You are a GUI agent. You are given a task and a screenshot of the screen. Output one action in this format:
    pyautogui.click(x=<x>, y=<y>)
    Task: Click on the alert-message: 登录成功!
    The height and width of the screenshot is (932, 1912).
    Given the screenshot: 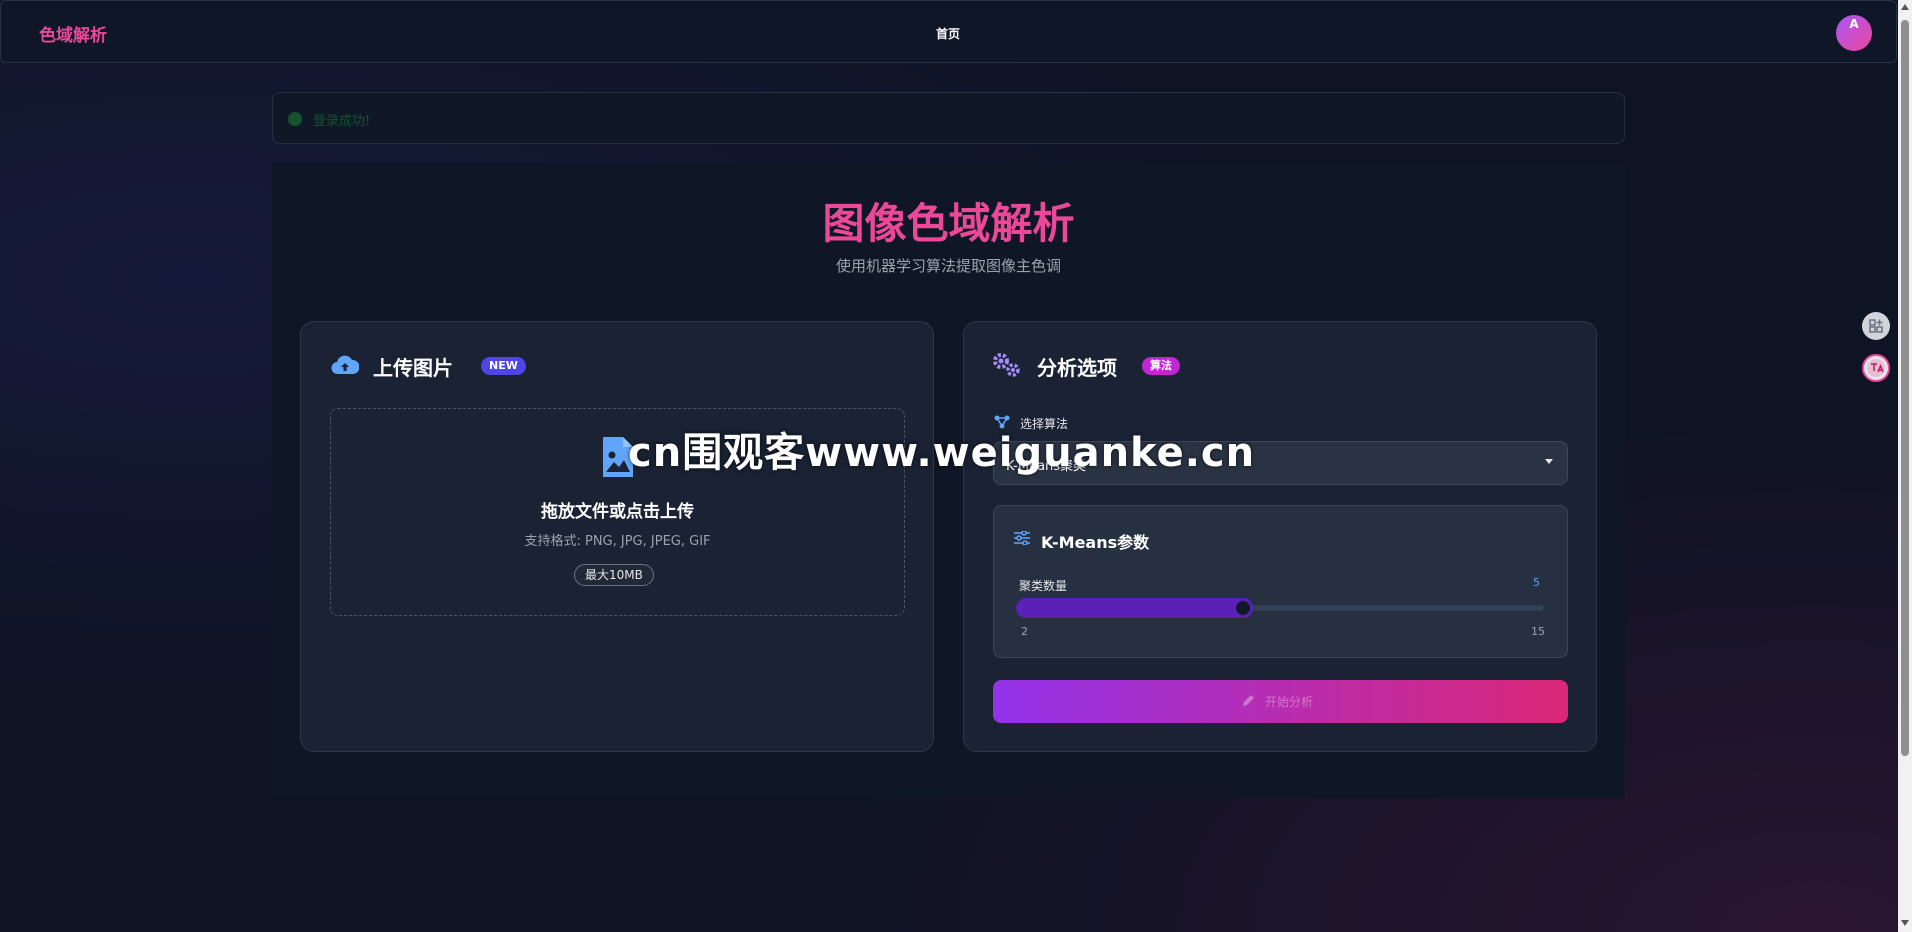 What is the action you would take?
    pyautogui.click(x=342, y=121)
    